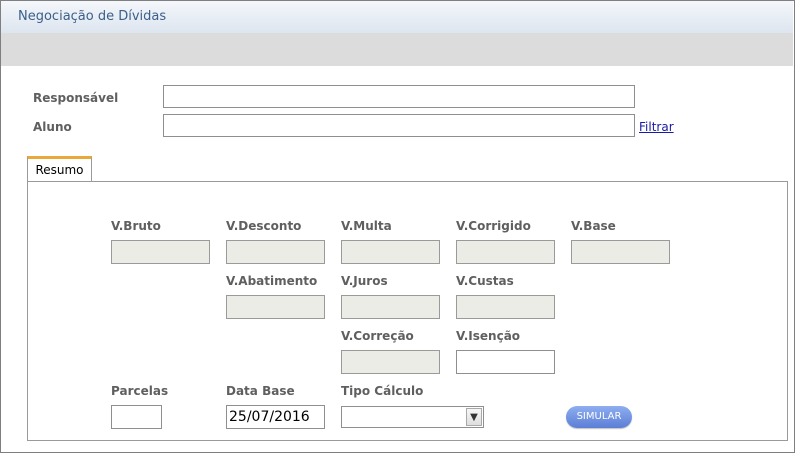 The height and width of the screenshot is (453, 795). I want to click on v-correcao-field, so click(390, 362).